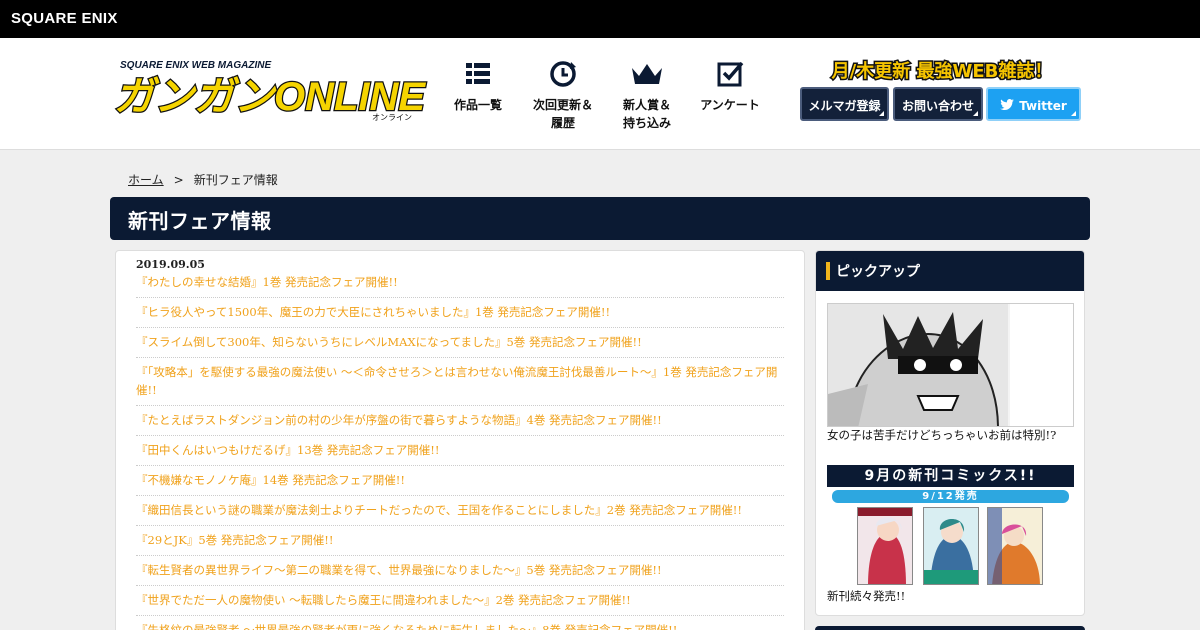 The width and height of the screenshot is (1200, 630). Describe the element at coordinates (730, 74) in the screenshot. I see `checkbox-icon` at that location.